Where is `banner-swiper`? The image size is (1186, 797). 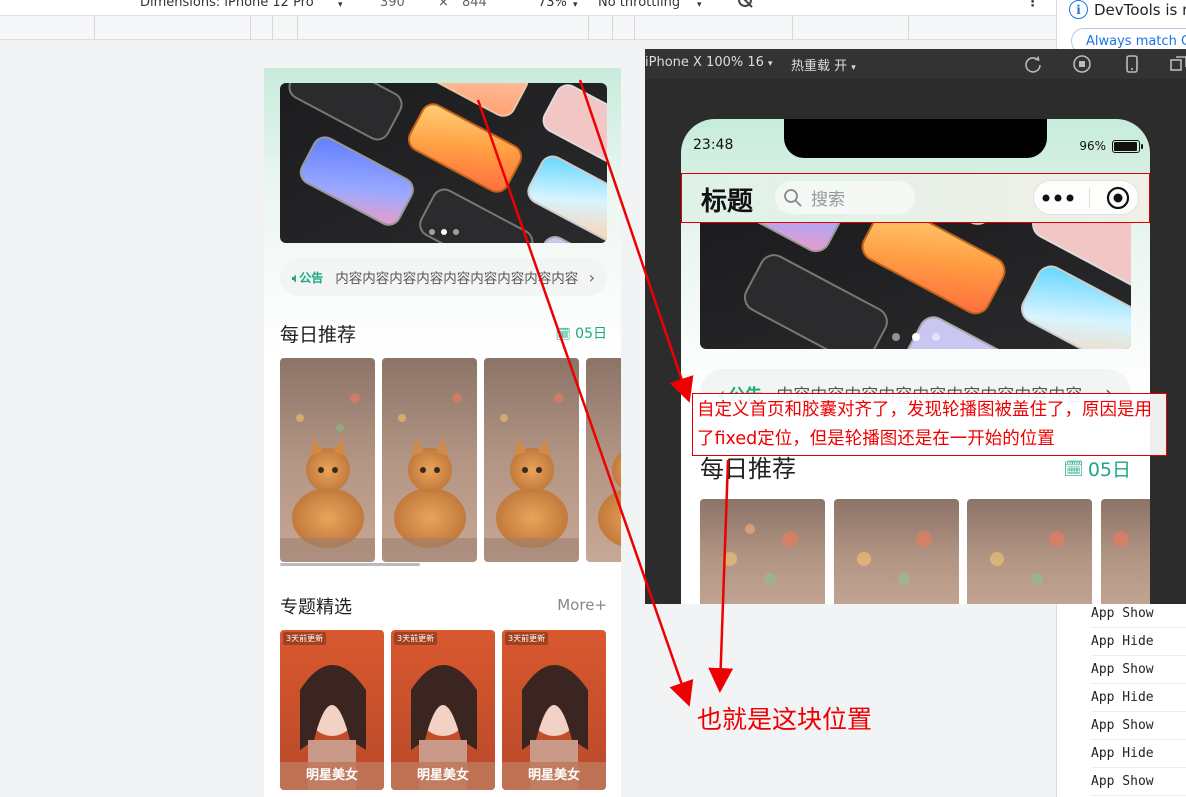 banner-swiper is located at coordinates (443, 163).